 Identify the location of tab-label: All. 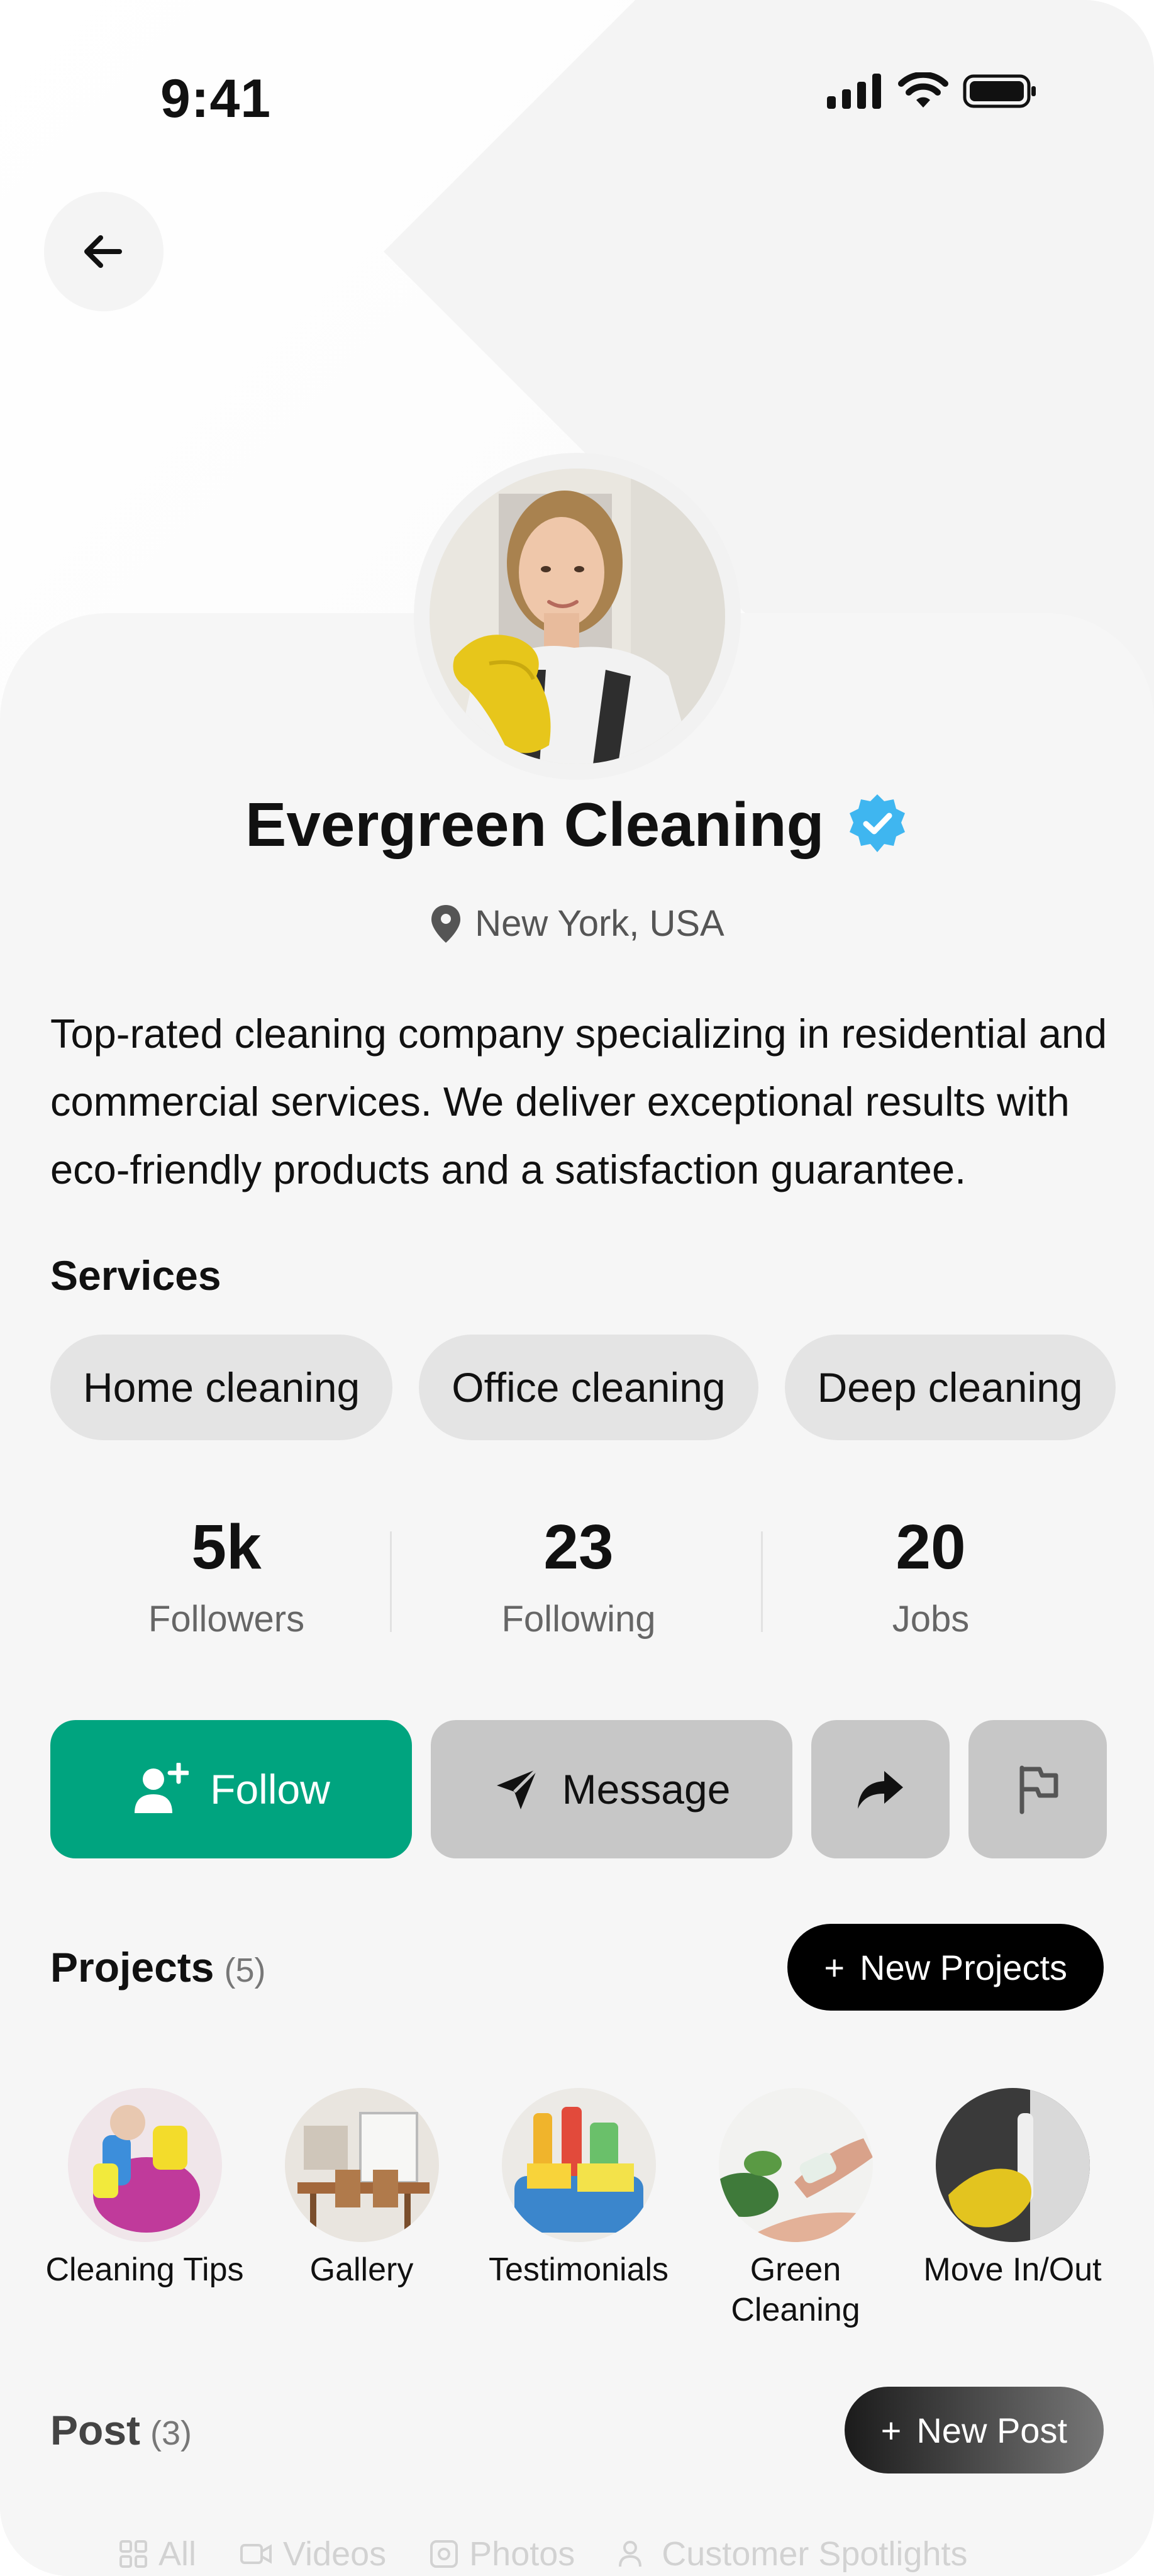
(177, 2554).